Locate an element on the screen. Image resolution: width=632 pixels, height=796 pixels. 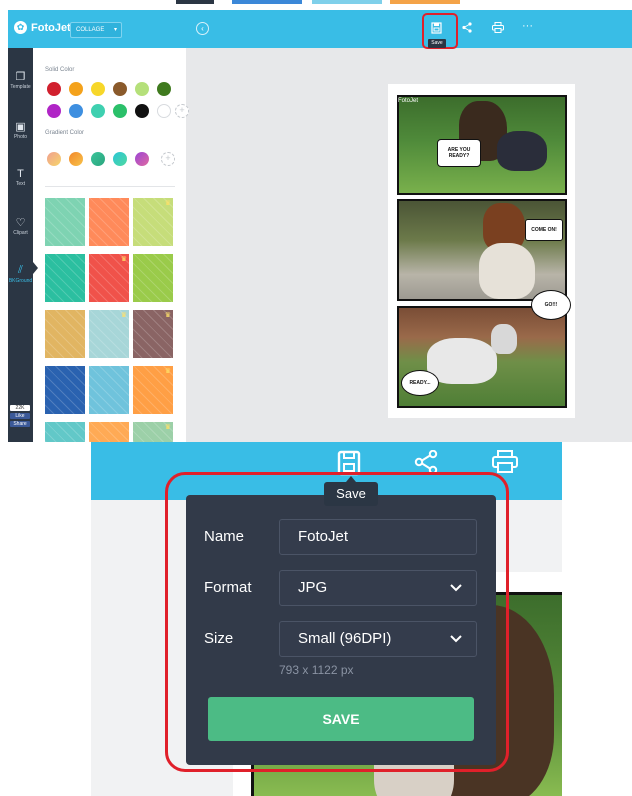
logo-icon: ✿ is located at coordinates (20, 27).